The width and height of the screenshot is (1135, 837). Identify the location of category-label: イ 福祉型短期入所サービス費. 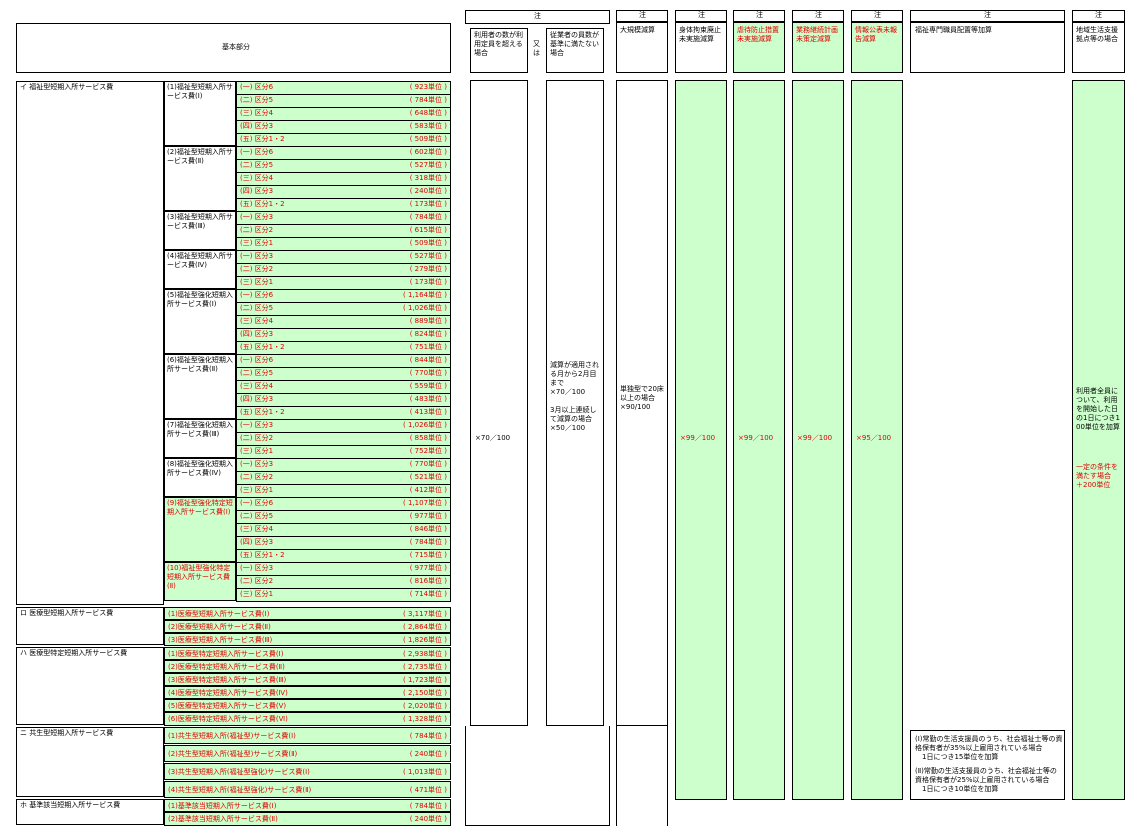
(67, 87).